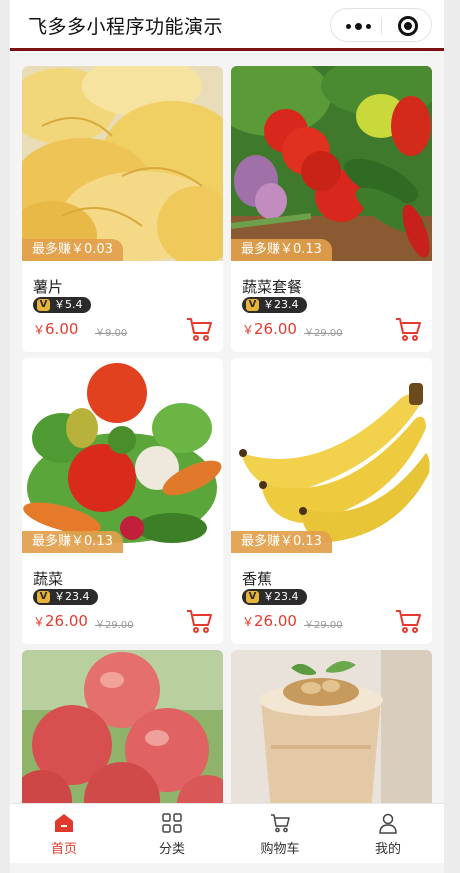  Describe the element at coordinates (280, 849) in the screenshot. I see `tab-cart-label: 购物车` at that location.